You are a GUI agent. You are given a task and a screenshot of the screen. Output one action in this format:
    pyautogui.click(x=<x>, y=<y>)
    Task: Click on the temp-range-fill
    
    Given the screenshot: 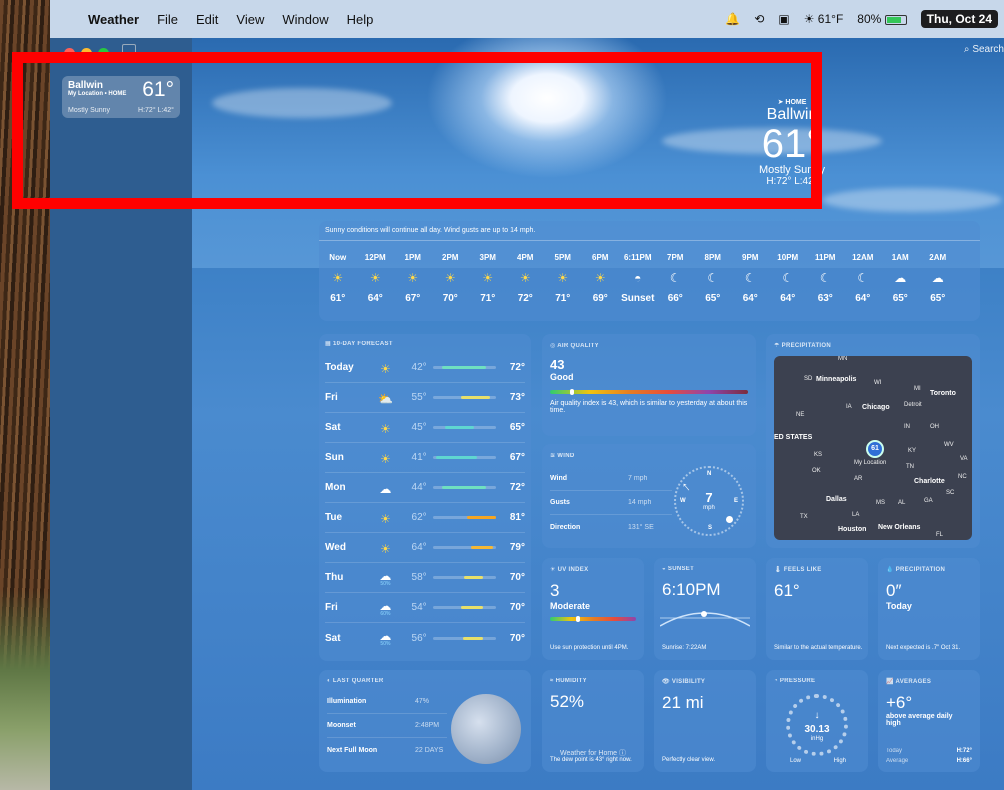 What is the action you would take?
    pyautogui.click(x=472, y=607)
    